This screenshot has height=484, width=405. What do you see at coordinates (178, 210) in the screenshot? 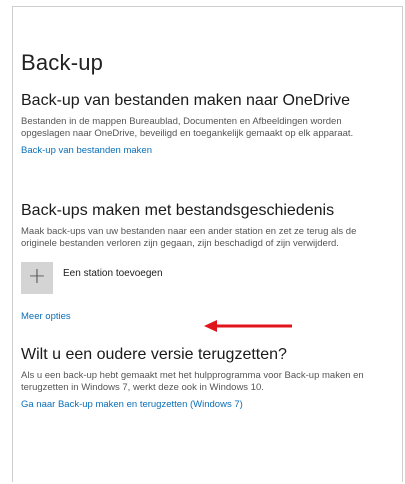
I see `file-history-section-title: Back-ups maken met bestandsgeschiedenis` at bounding box center [178, 210].